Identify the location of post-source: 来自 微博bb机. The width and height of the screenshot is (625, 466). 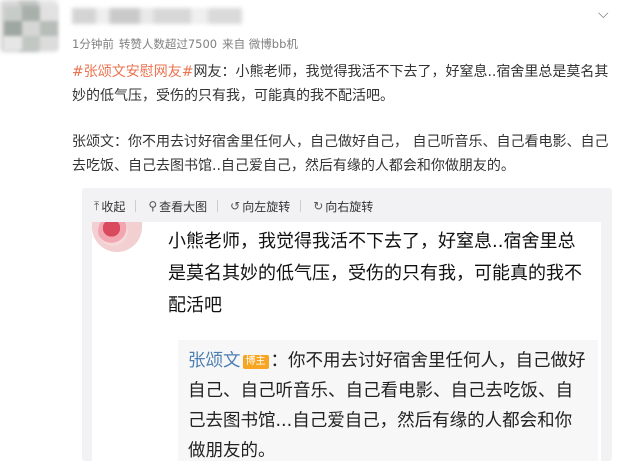
(260, 44).